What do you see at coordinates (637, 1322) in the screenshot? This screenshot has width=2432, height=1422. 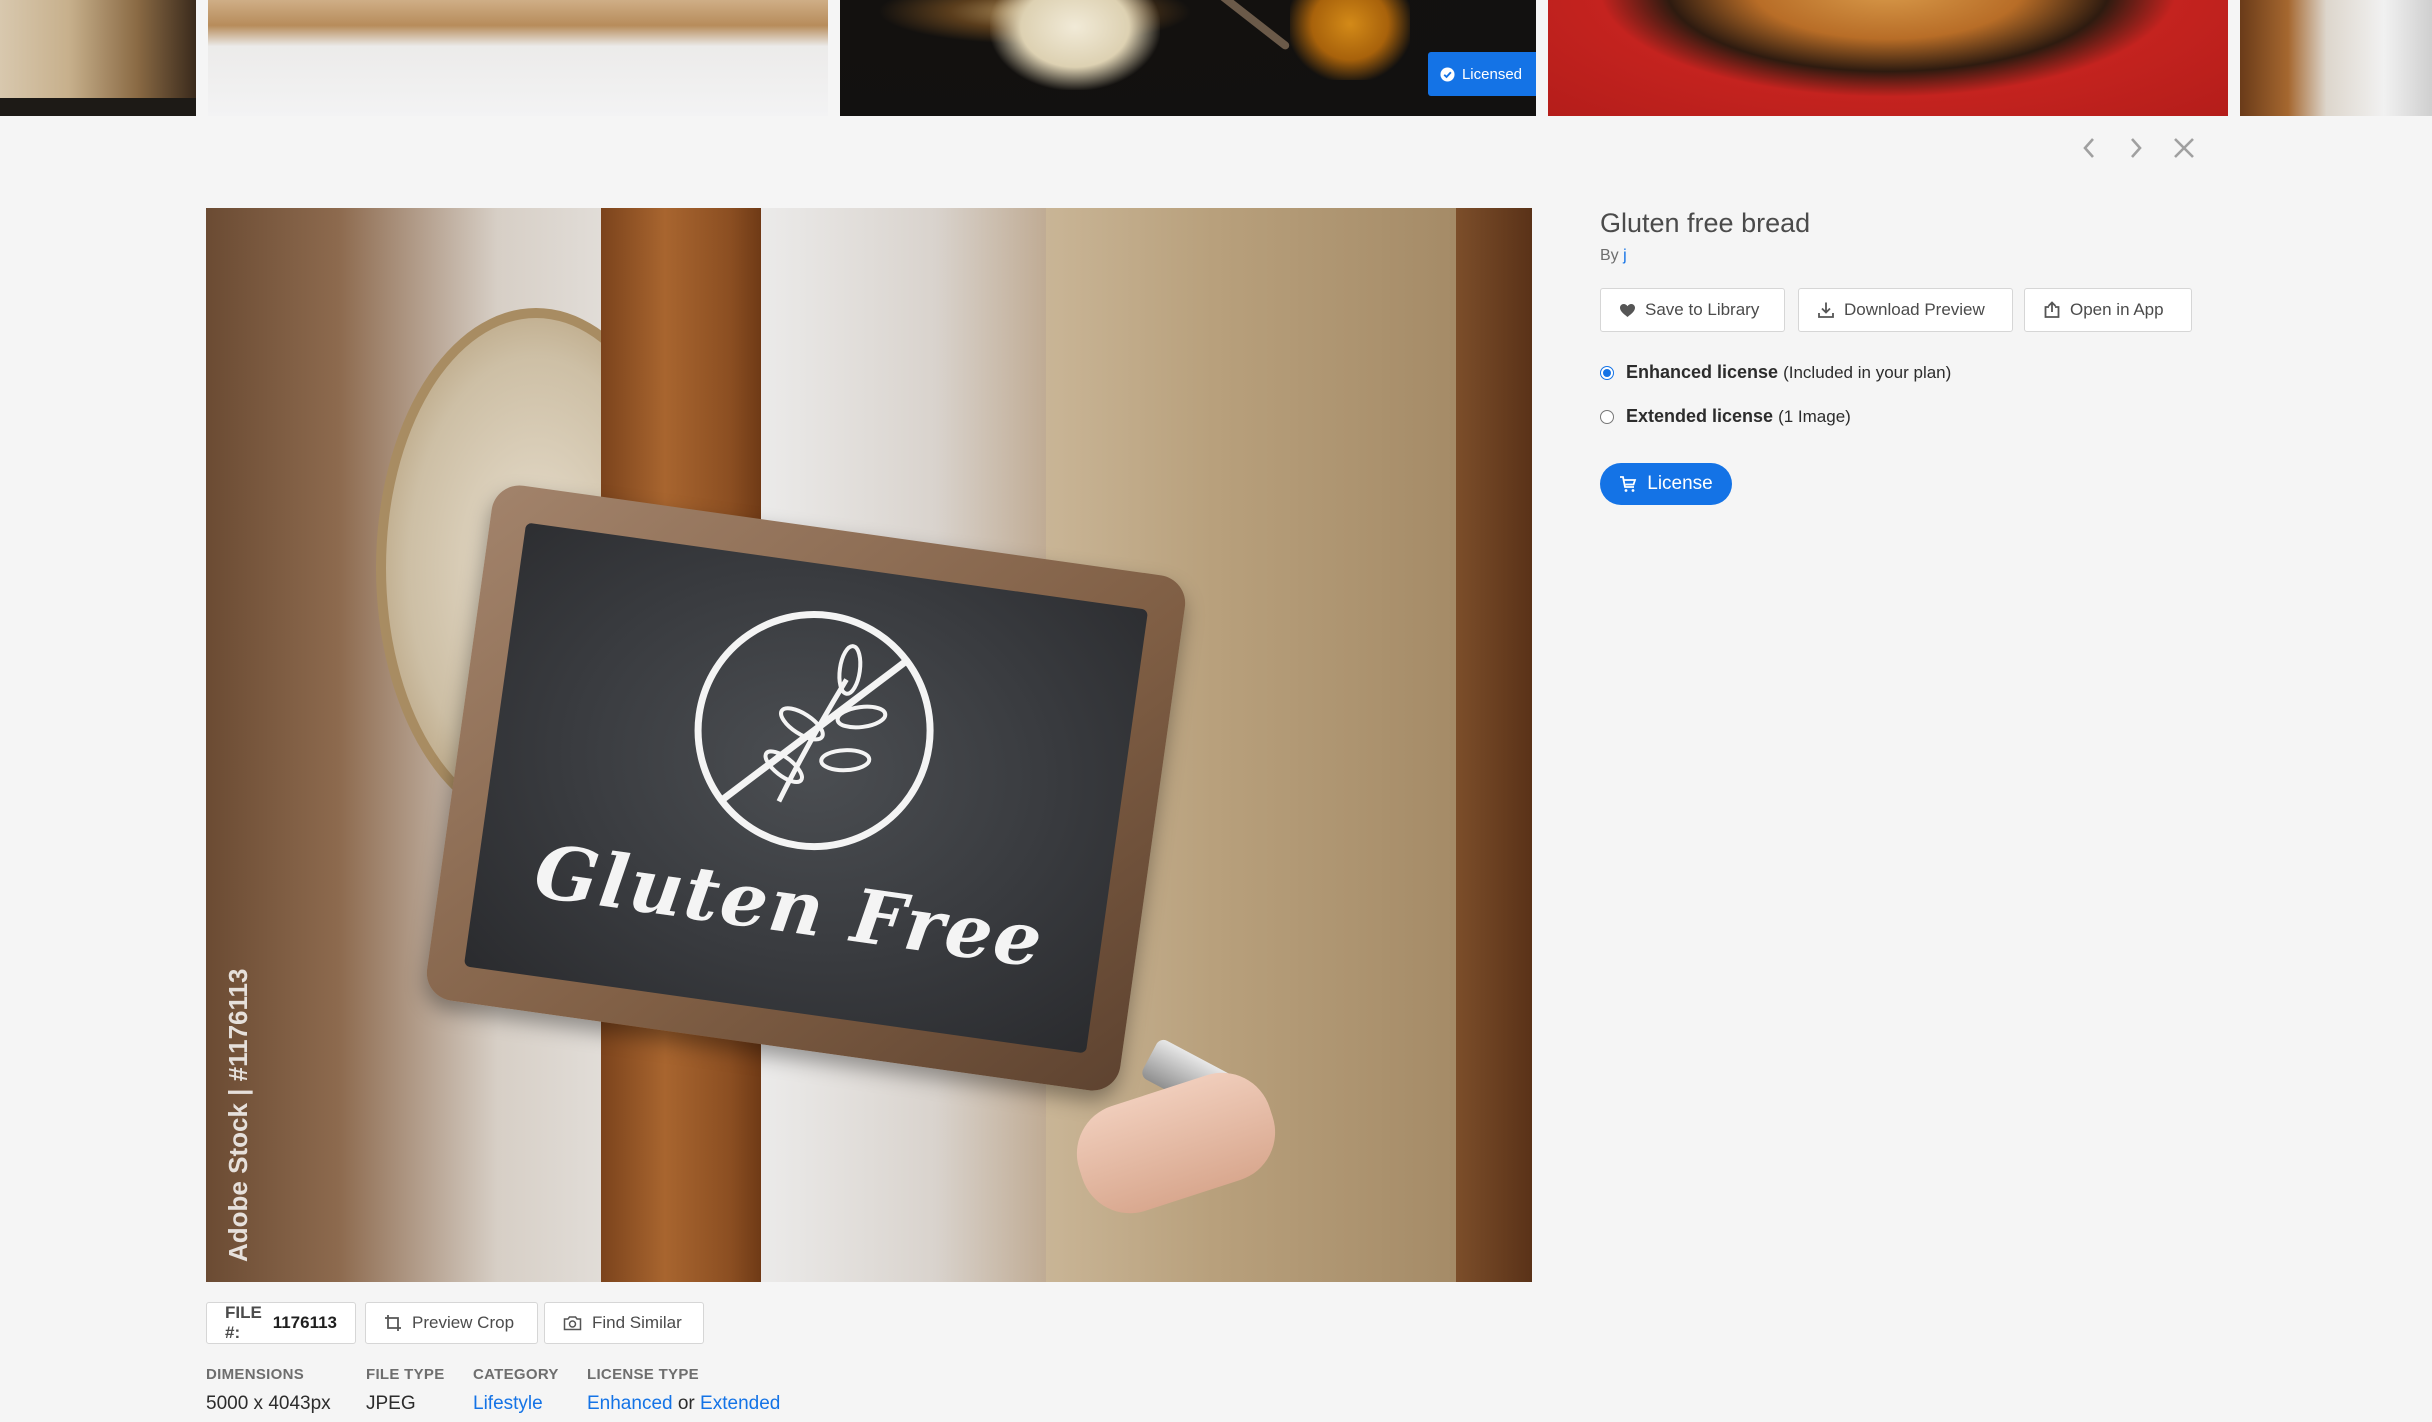 I see `find-similar-label: Find Similar` at bounding box center [637, 1322].